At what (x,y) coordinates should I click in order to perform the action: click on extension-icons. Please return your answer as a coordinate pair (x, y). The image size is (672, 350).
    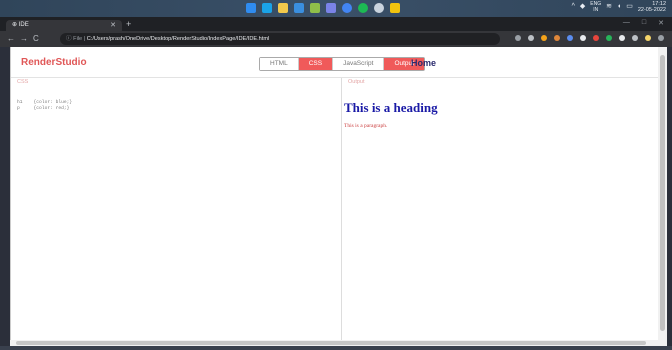
    Looking at the image, I should click on (589, 38).